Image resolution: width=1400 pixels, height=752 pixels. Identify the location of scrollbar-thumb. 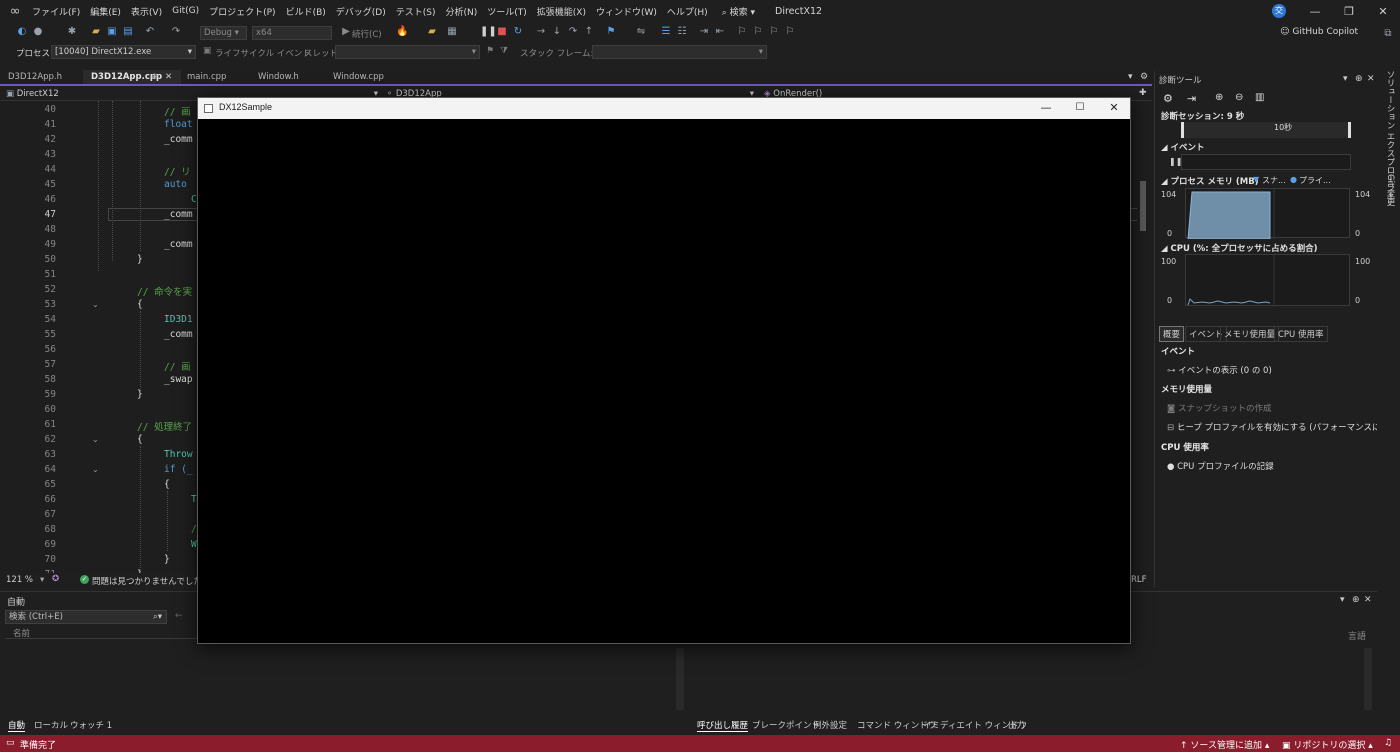
(1143, 206).